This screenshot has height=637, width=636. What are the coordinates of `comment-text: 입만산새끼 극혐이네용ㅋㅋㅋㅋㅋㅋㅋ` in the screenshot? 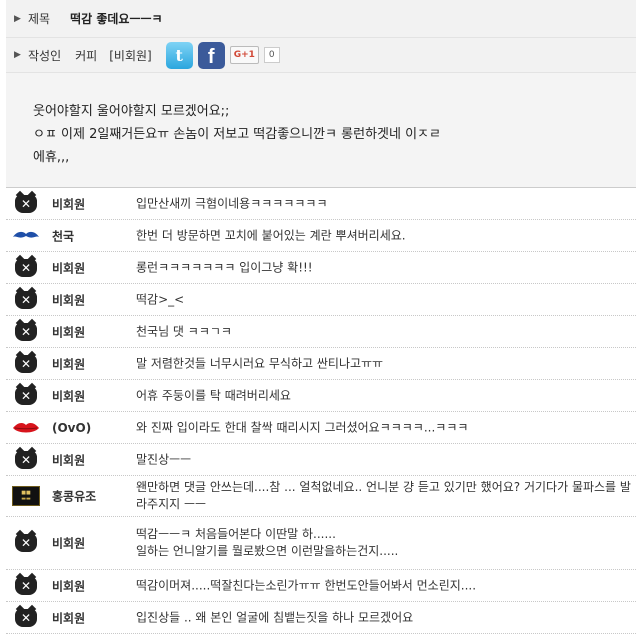 It's located at (232, 203).